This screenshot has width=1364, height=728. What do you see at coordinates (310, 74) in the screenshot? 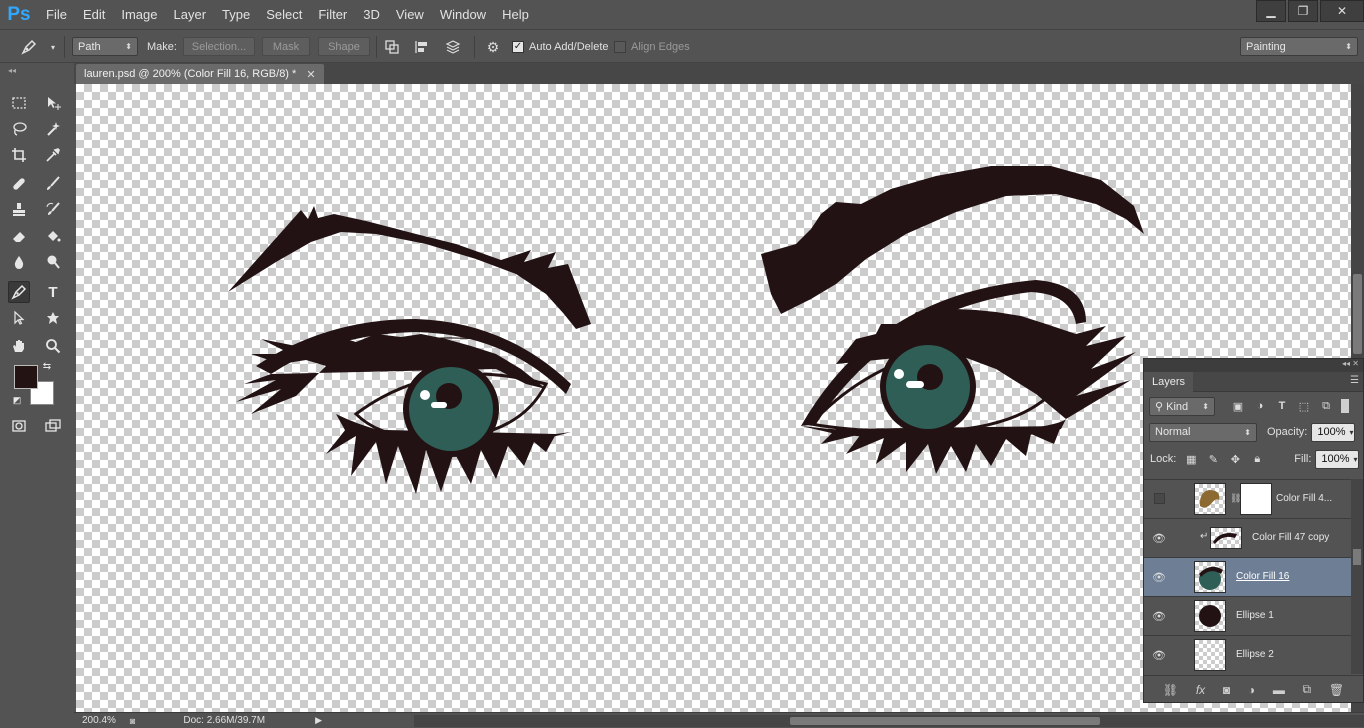
I see `close-tab-icon: ✕` at bounding box center [310, 74].